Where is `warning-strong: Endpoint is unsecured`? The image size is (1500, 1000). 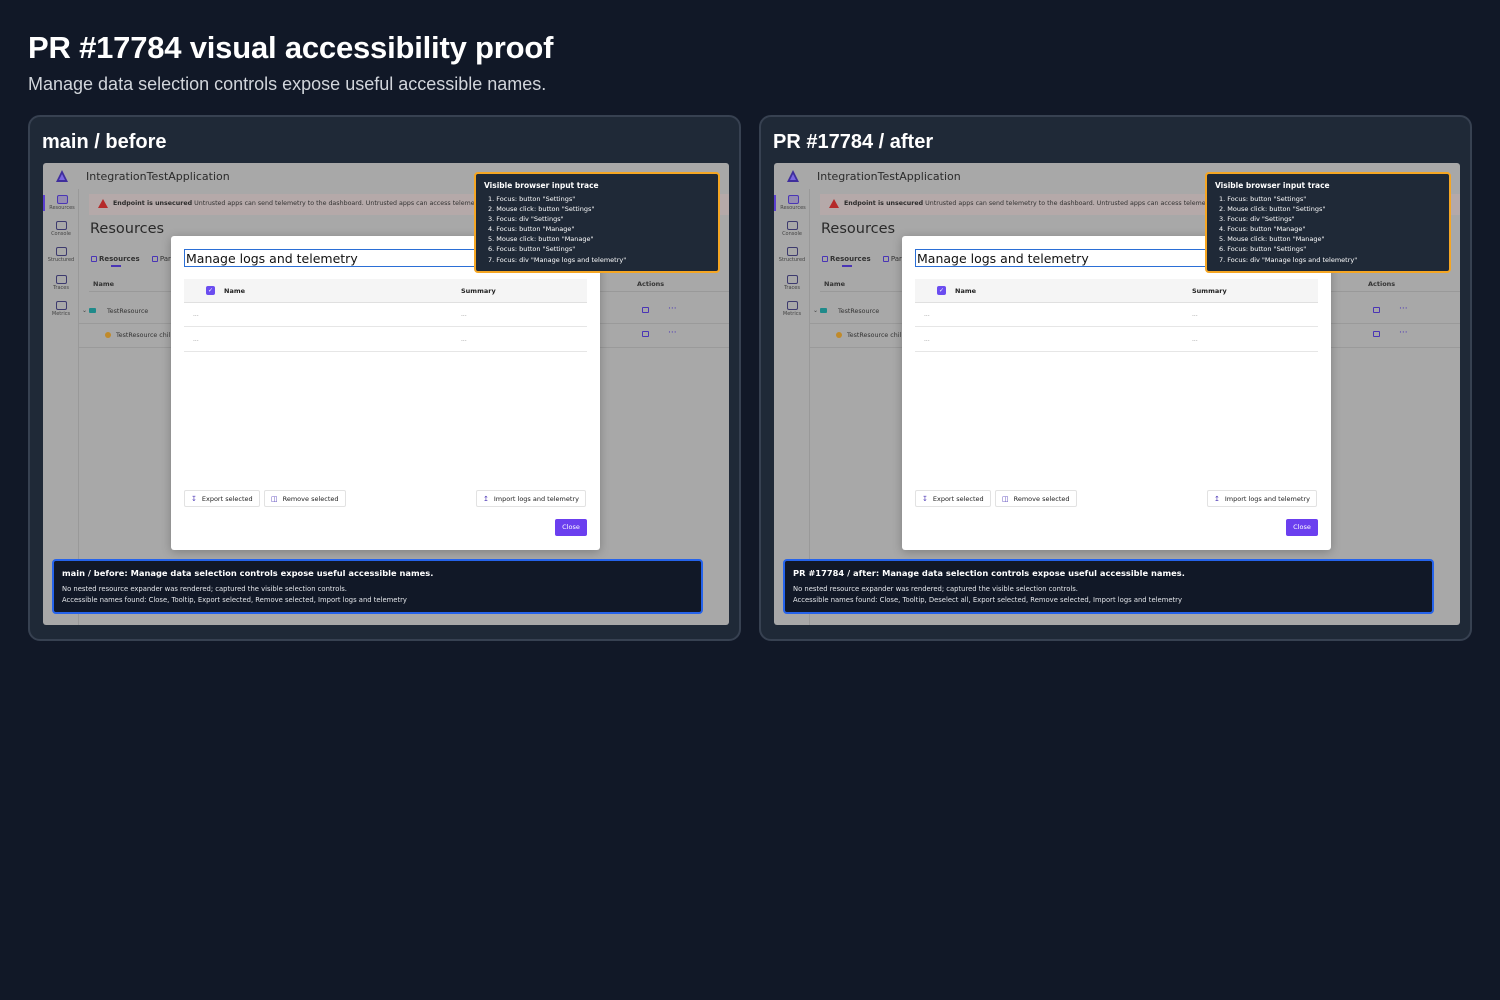 warning-strong: Endpoint is unsecured is located at coordinates (153, 203).